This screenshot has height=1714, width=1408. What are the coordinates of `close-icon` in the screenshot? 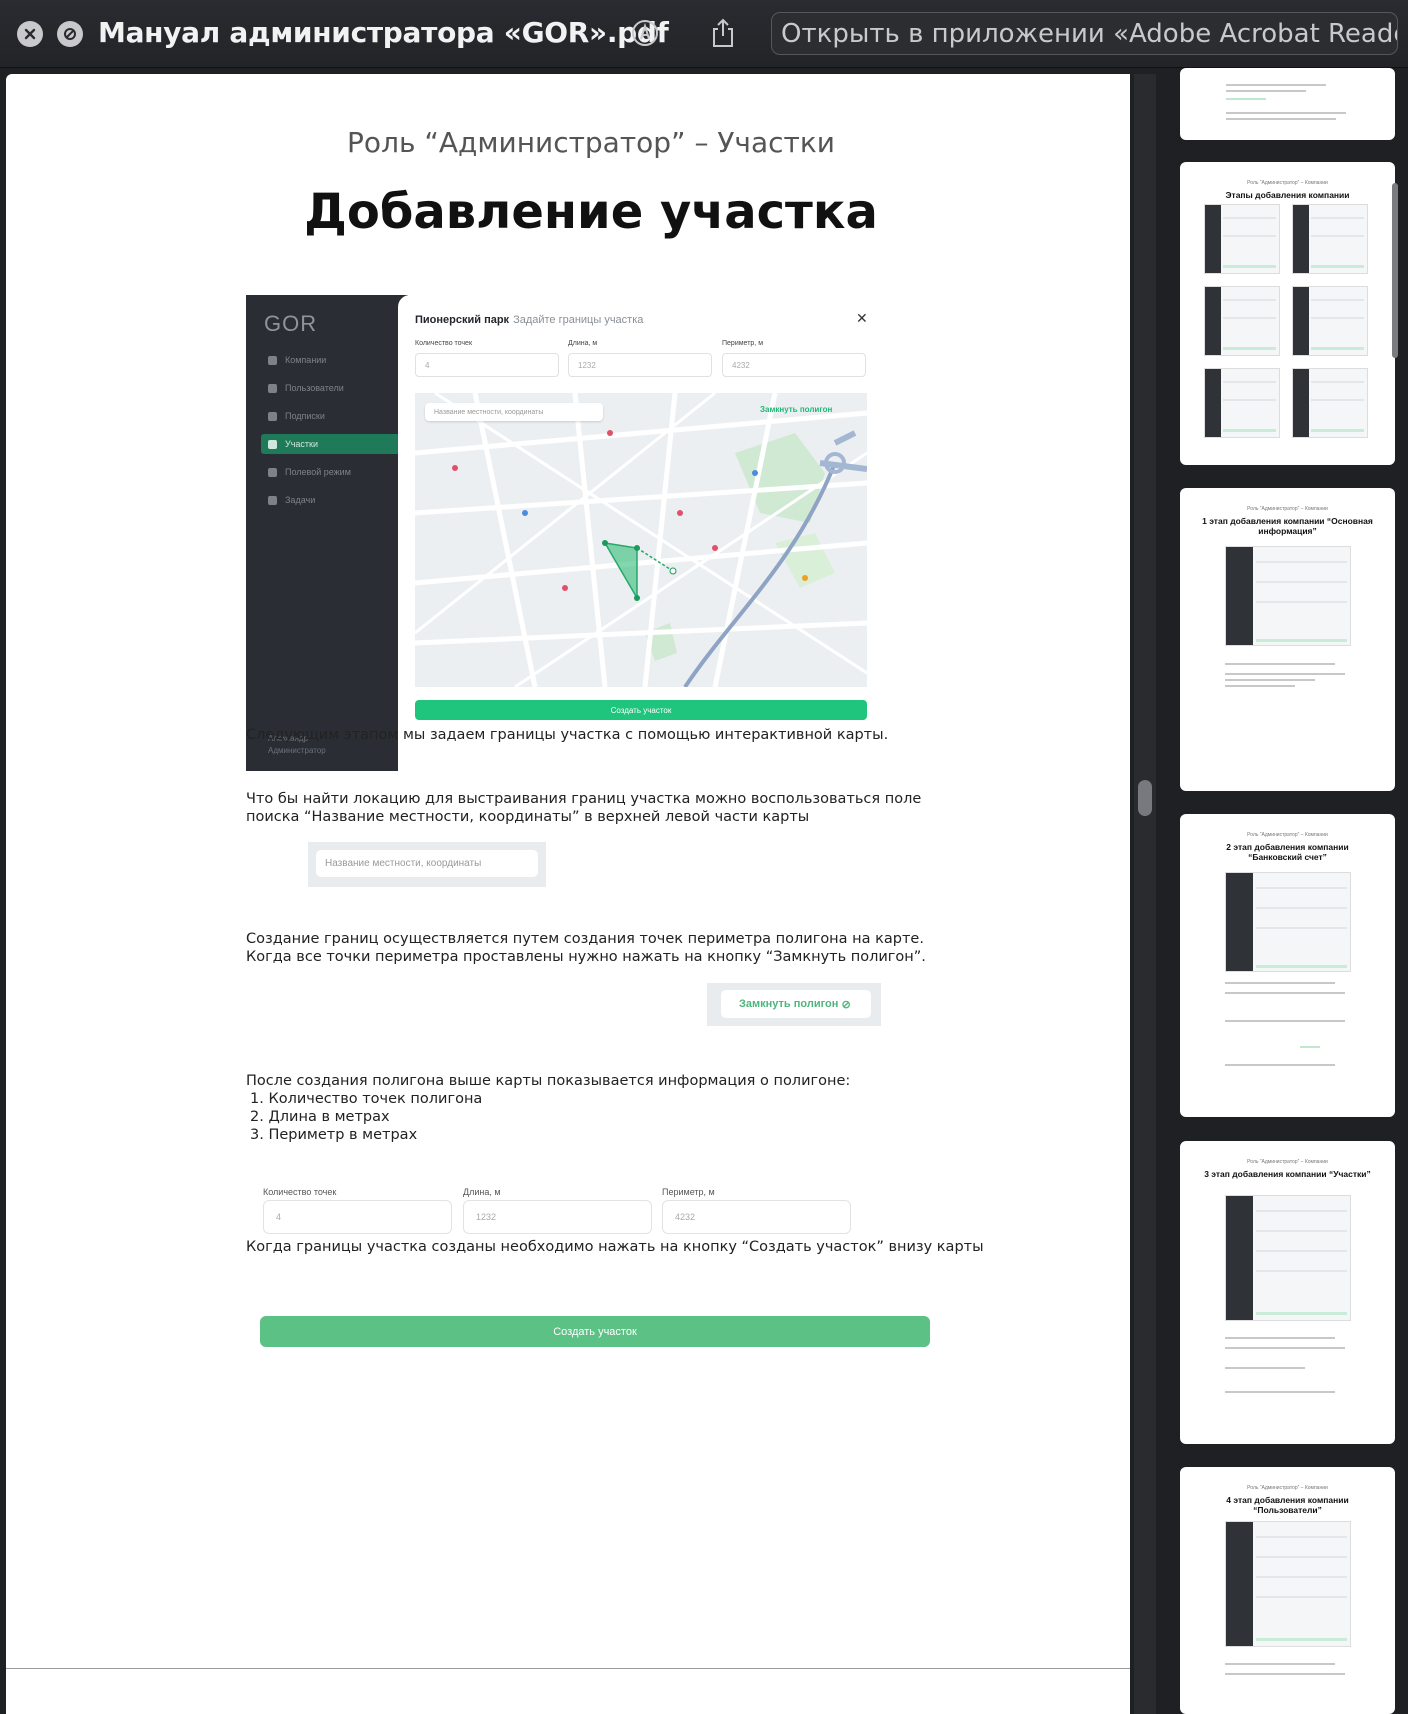 It's located at (30, 34).